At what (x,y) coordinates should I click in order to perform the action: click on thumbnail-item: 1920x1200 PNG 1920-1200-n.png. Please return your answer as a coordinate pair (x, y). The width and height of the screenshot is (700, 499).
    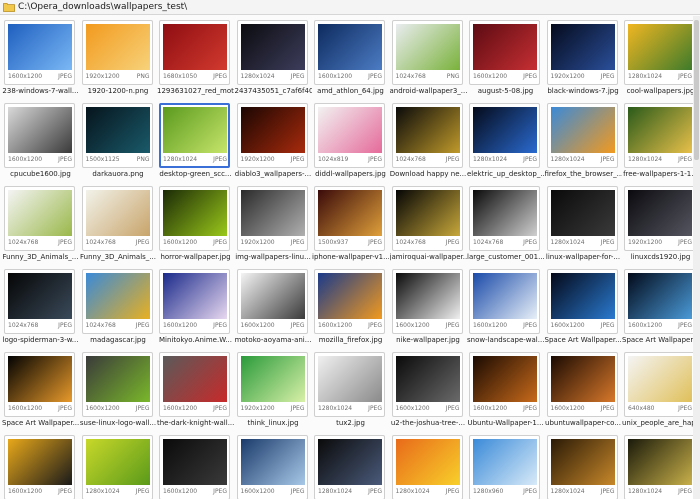
    Looking at the image, I should click on (118, 60).